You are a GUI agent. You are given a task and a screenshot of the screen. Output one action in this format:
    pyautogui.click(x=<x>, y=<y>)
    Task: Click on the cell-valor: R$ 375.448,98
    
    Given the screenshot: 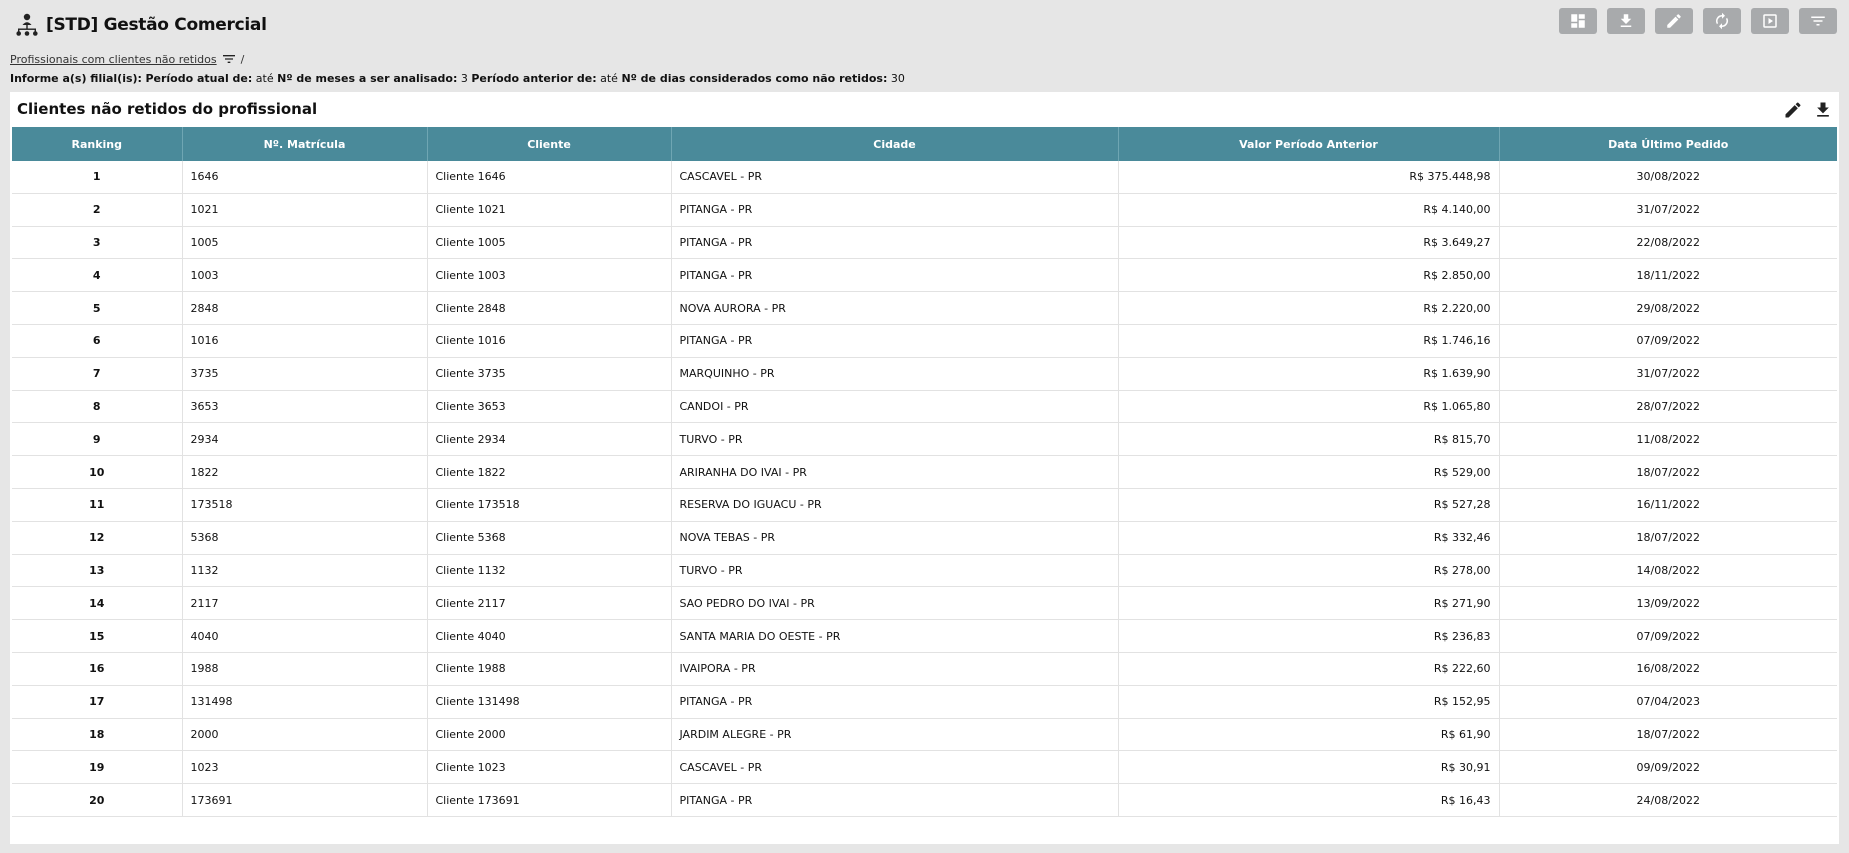 What is the action you would take?
    pyautogui.click(x=1309, y=177)
    